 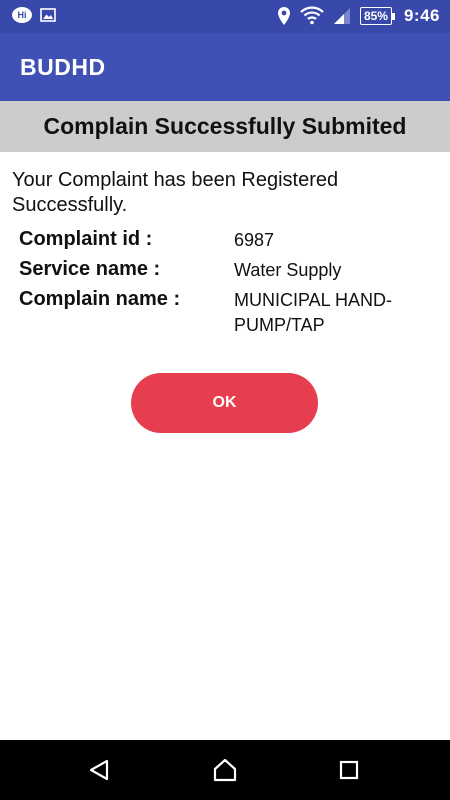 I want to click on home-button, so click(x=225, y=770).